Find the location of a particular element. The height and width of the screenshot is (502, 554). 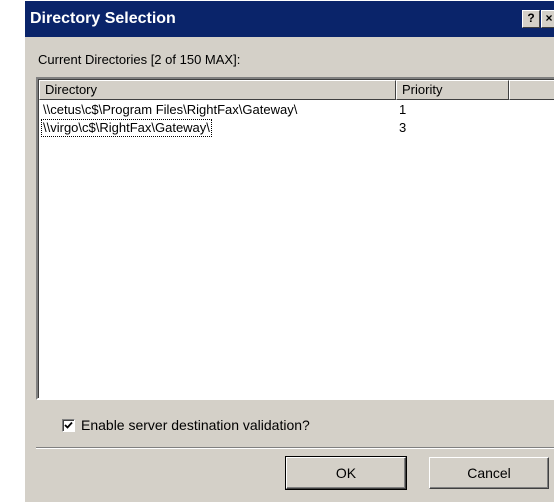

list-item: \\virgo\c$\RightFax\Gateway\ 3 is located at coordinates (296, 128).